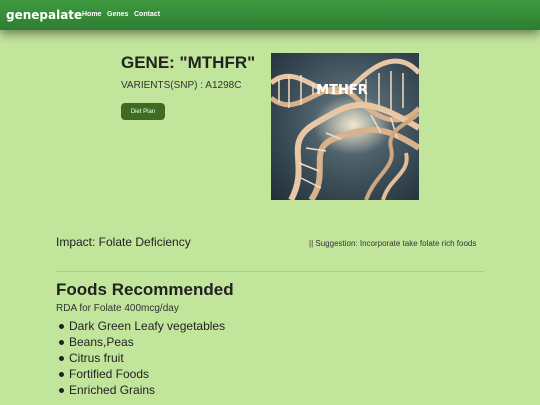  I want to click on top-navbar: genepalate Home Genes Contact, so click(270, 15).